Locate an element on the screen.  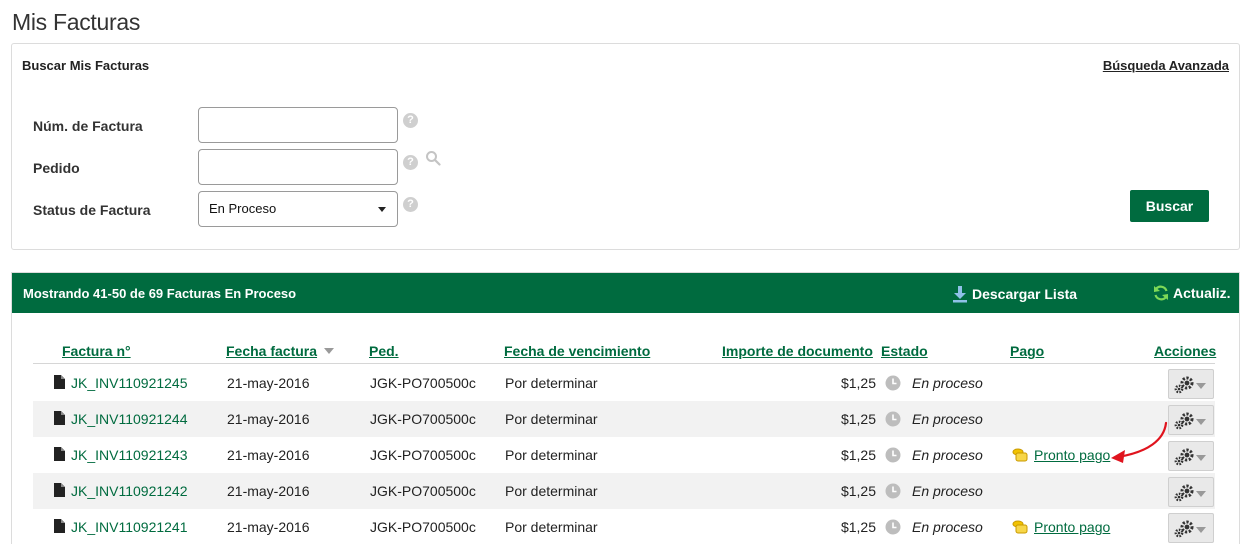
invoice-status-select: En Proceso is located at coordinates (298, 209).